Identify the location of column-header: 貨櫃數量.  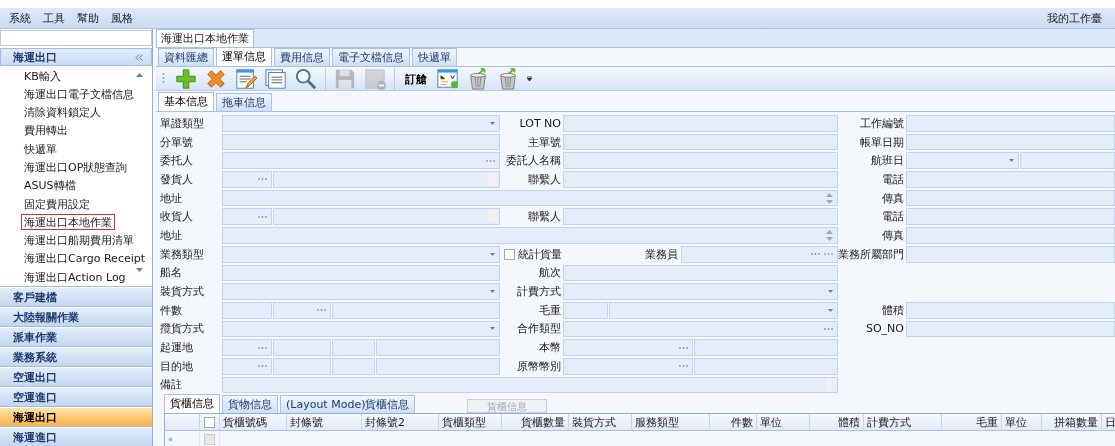
(535, 422).